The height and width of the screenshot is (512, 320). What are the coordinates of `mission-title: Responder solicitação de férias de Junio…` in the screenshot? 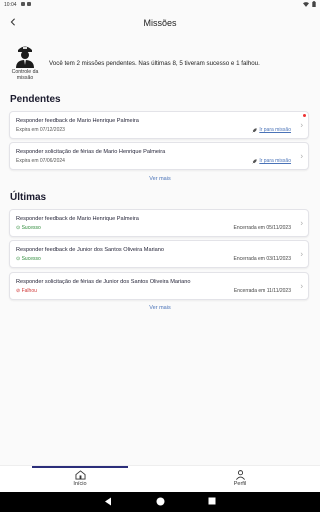 It's located at (103, 282).